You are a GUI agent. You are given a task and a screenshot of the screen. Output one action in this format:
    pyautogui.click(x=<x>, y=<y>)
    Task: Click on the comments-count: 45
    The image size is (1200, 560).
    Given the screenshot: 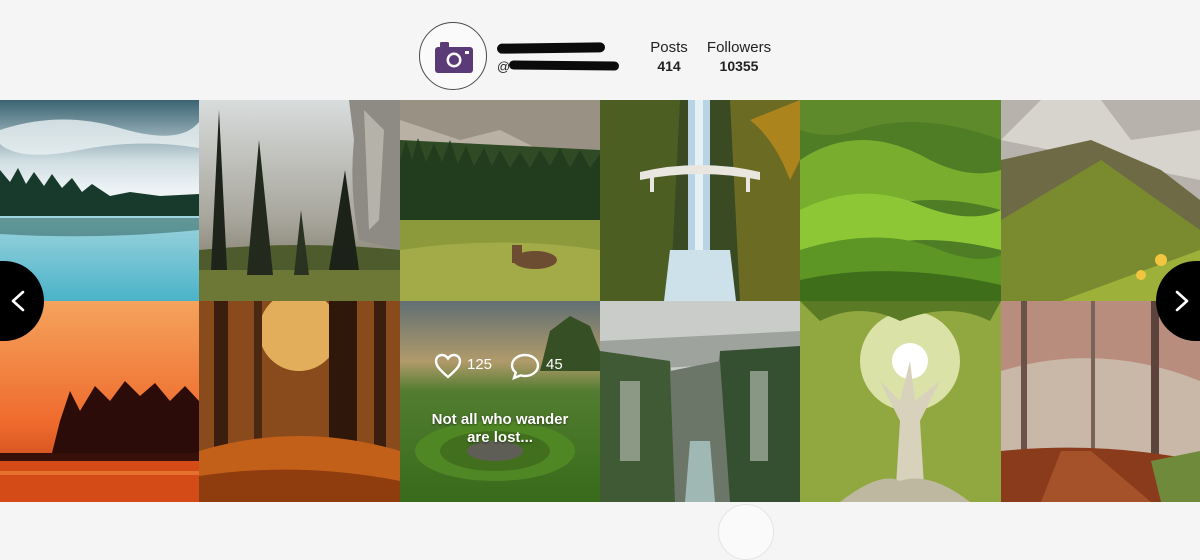 What is the action you would take?
    pyautogui.click(x=554, y=364)
    